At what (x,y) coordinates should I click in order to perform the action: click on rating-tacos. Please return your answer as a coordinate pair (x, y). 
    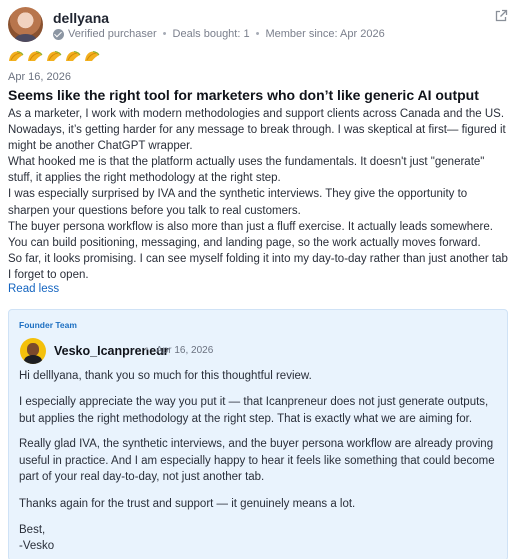
    Looking at the image, I should click on (54, 56).